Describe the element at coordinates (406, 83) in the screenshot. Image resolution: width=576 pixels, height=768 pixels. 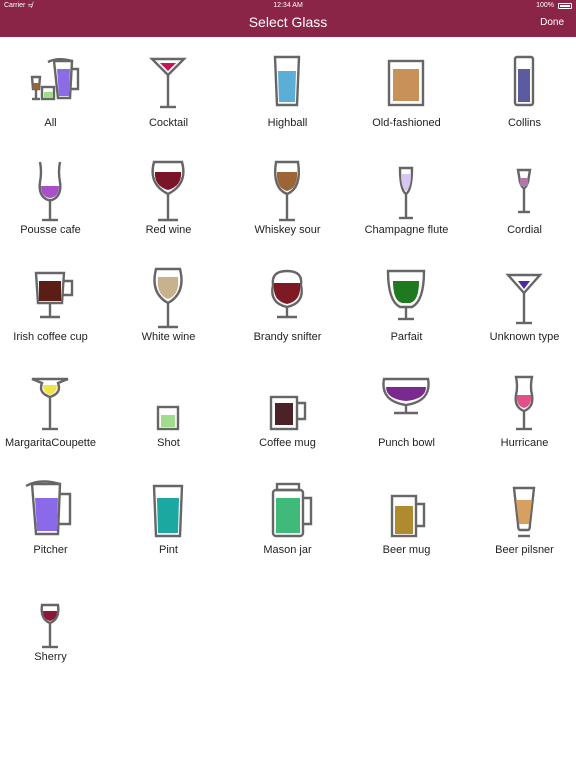
I see `old-fashioned-glass-icon` at that location.